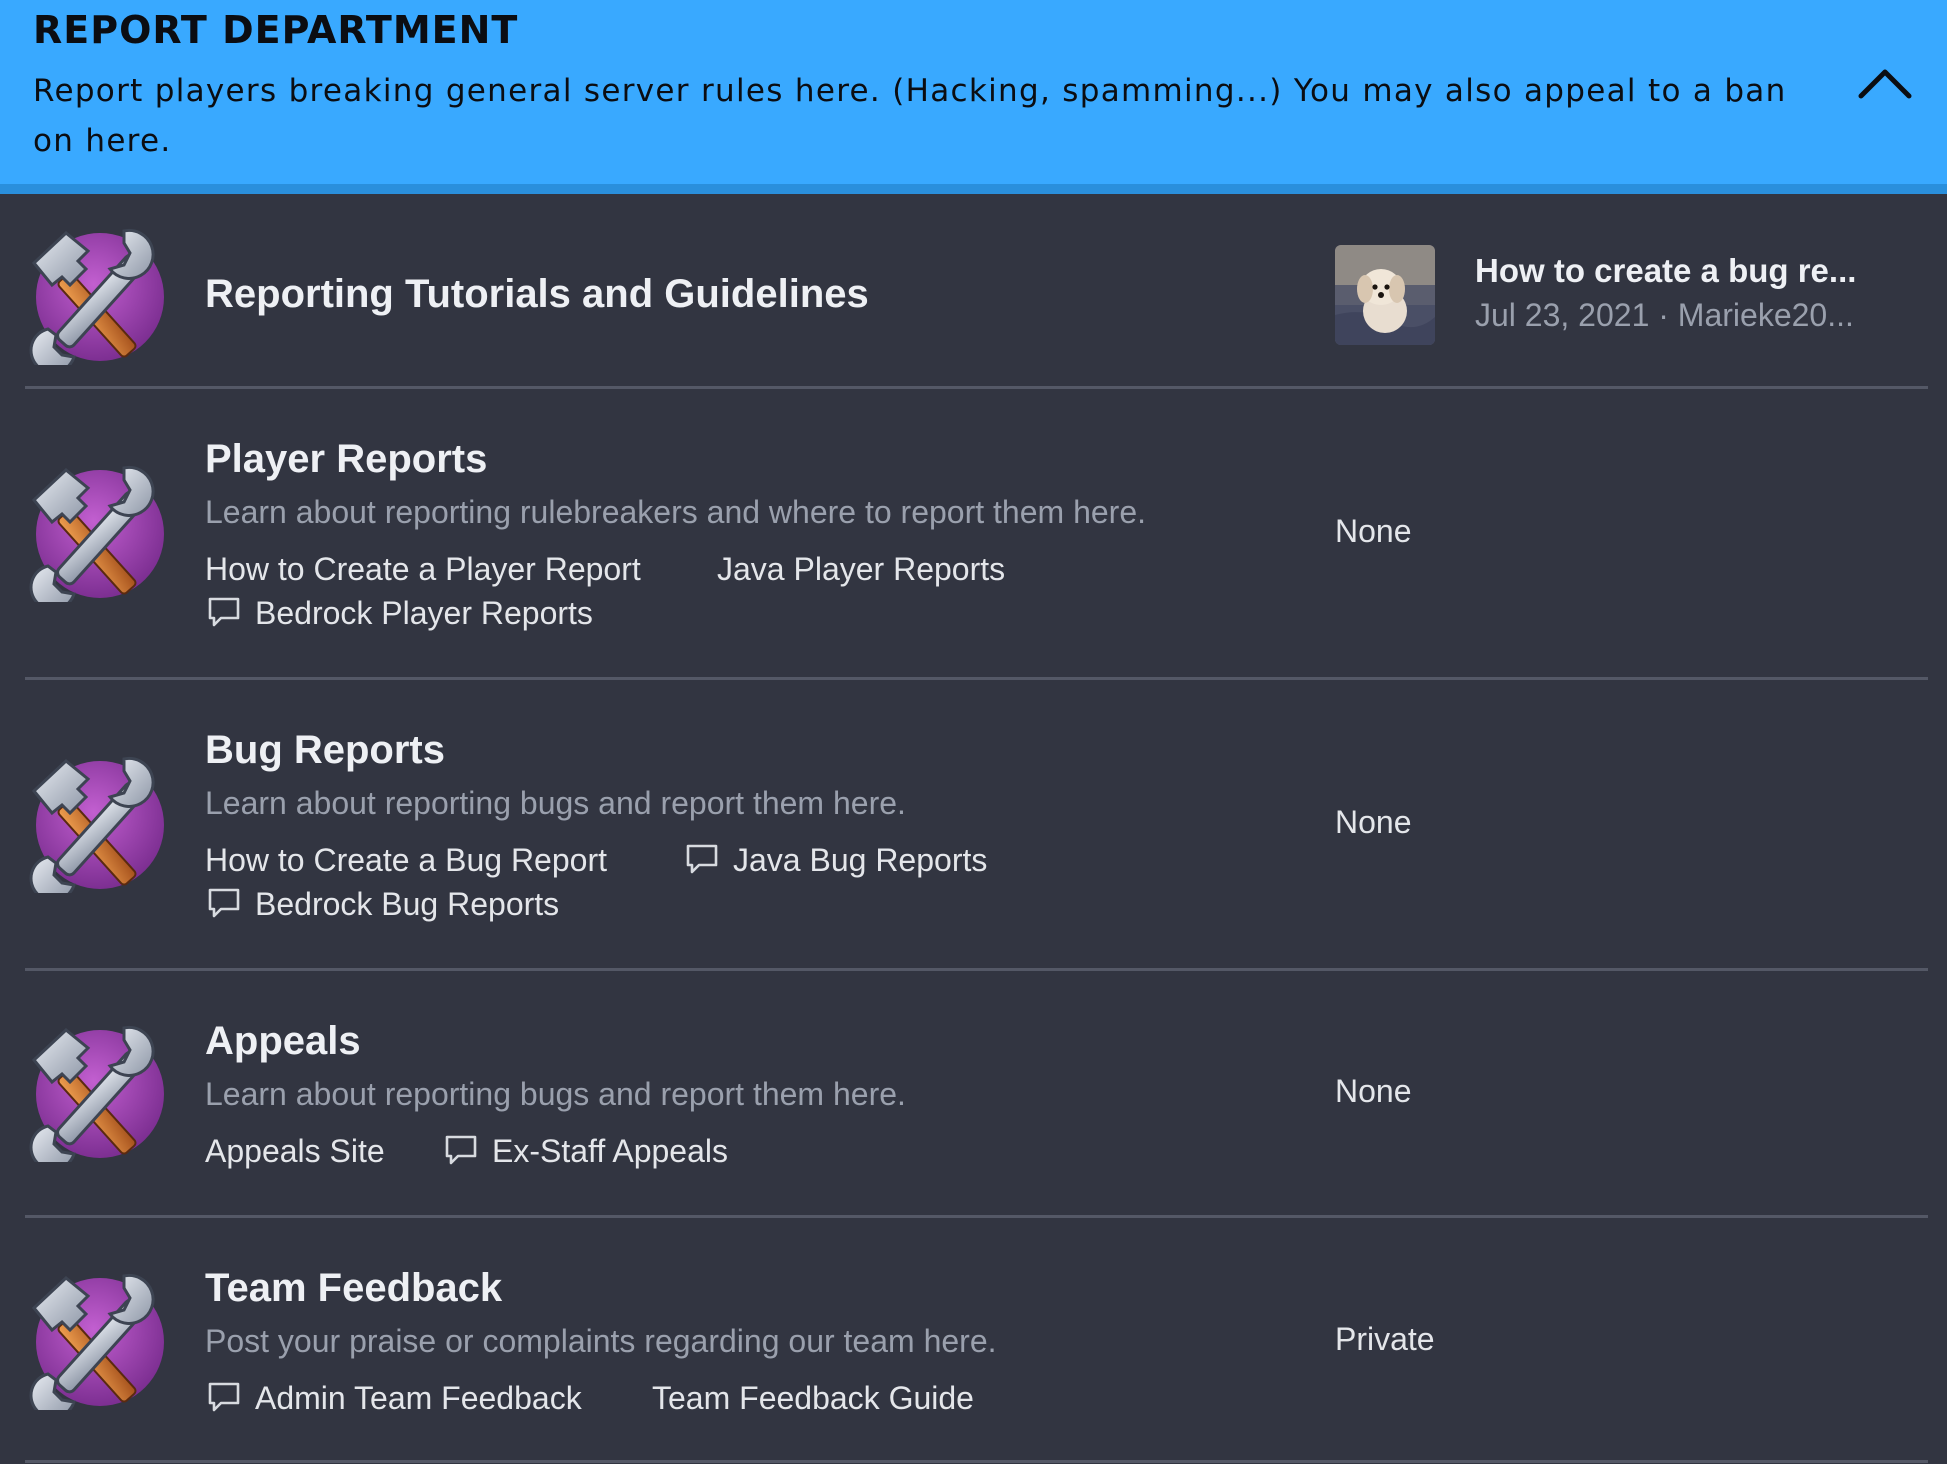  I want to click on subforum-label: Appeals Site, so click(295, 1151).